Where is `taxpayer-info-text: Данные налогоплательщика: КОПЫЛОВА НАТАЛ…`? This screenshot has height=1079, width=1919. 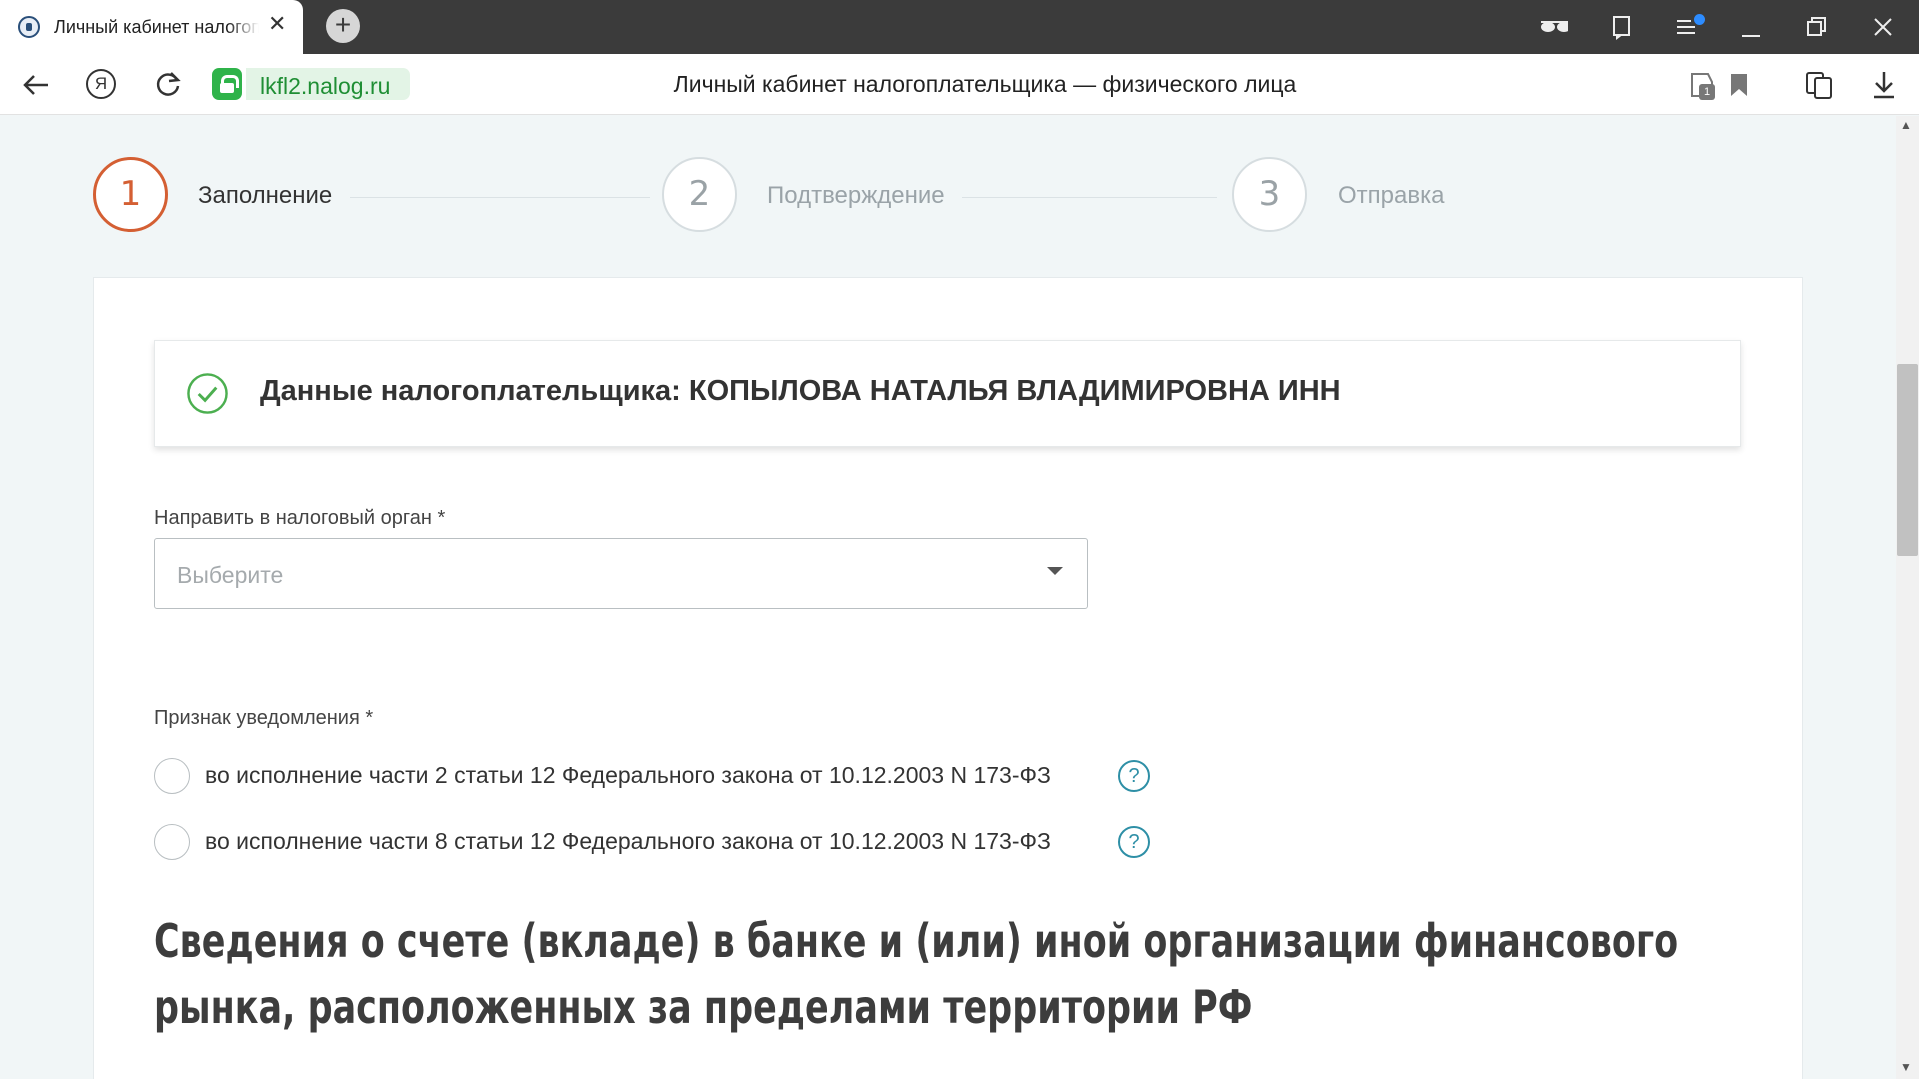 taxpayer-info-text: Данные налогоплательщика: КОПЫЛОВА НАТАЛ… is located at coordinates (800, 391).